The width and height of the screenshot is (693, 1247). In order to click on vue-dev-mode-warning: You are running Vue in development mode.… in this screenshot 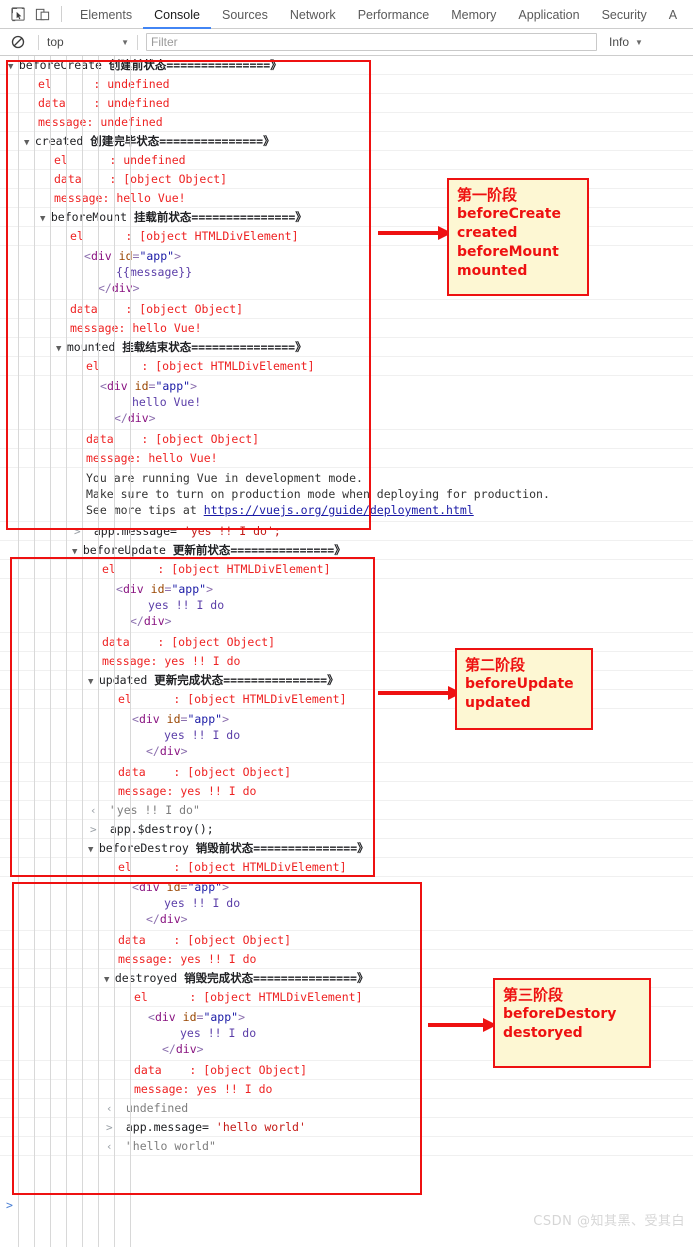, I will do `click(346, 495)`.